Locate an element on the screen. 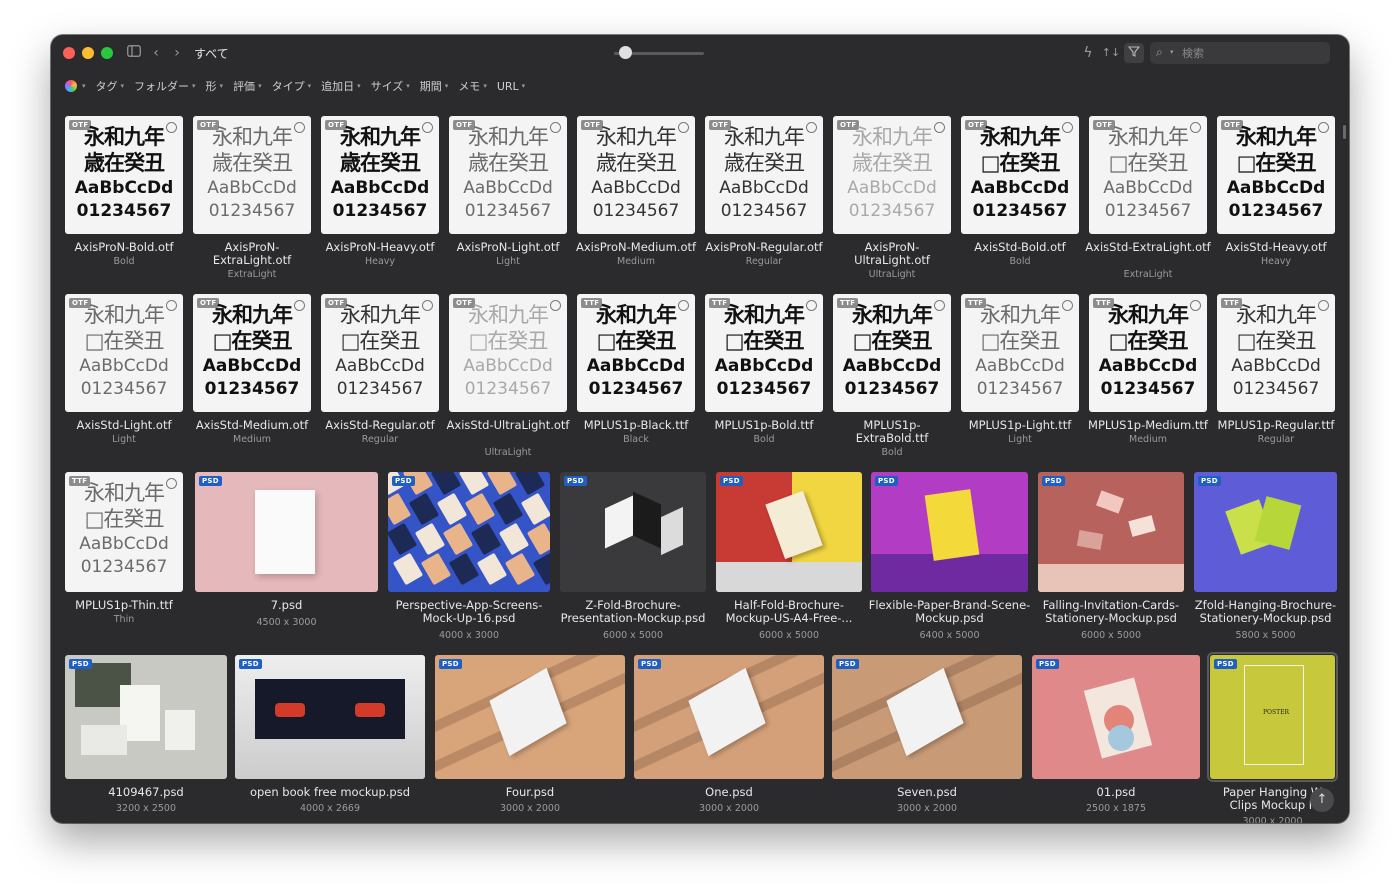 The height and width of the screenshot is (890, 1400). minimize-window-button is located at coordinates (88, 53).